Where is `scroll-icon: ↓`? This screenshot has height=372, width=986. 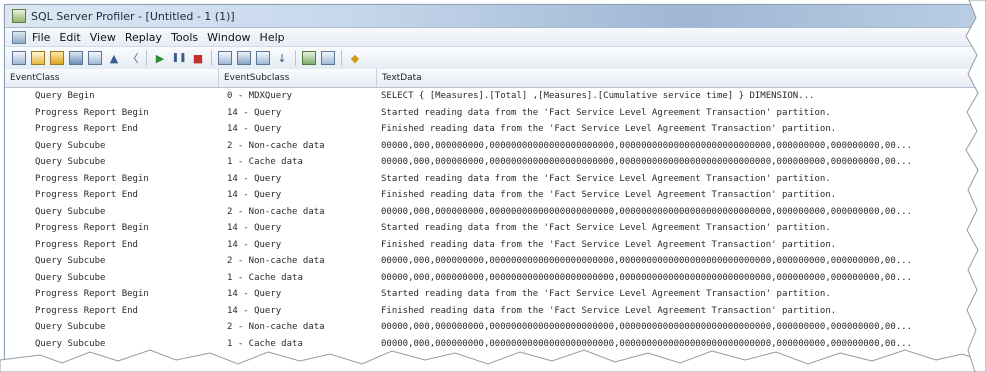 scroll-icon: ↓ is located at coordinates (282, 58).